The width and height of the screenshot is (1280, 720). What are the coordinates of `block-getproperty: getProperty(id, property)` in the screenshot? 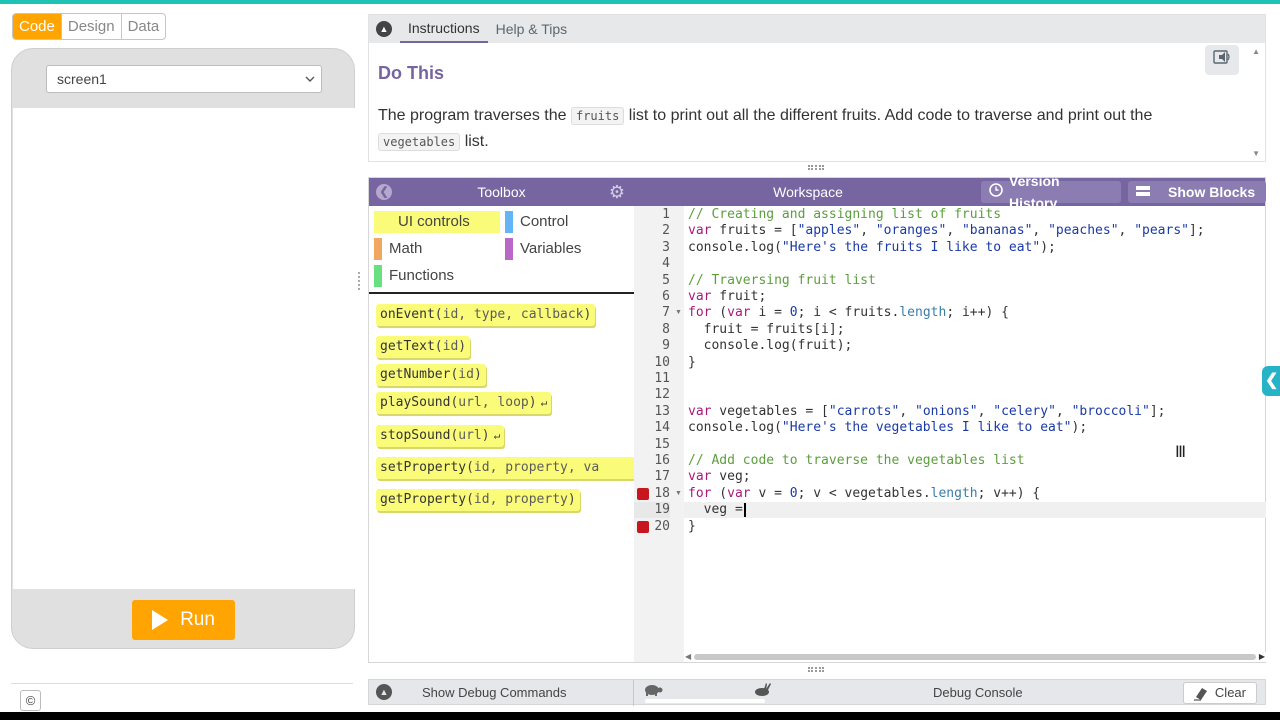 It's located at (478, 500).